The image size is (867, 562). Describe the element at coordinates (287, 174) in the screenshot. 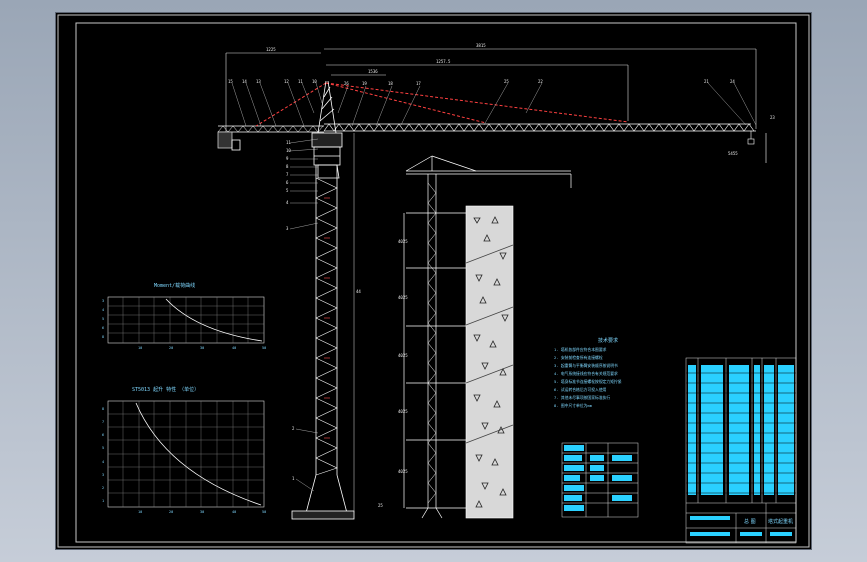

I see `callout-left-5: 7` at that location.